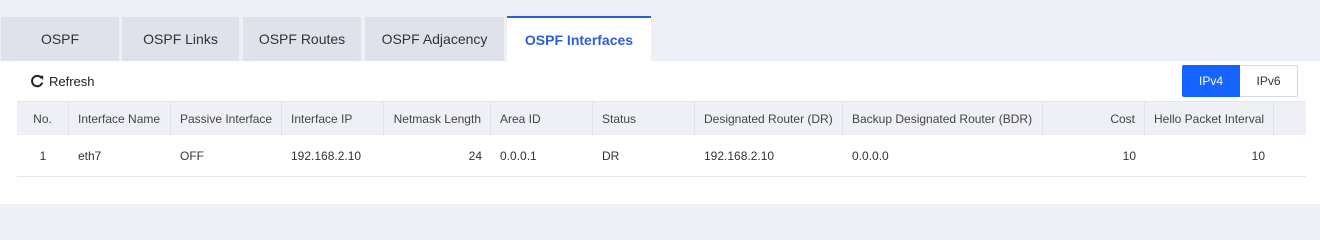  I want to click on tab-ospf-interfaces: OSPF Interfaces, so click(579, 38).